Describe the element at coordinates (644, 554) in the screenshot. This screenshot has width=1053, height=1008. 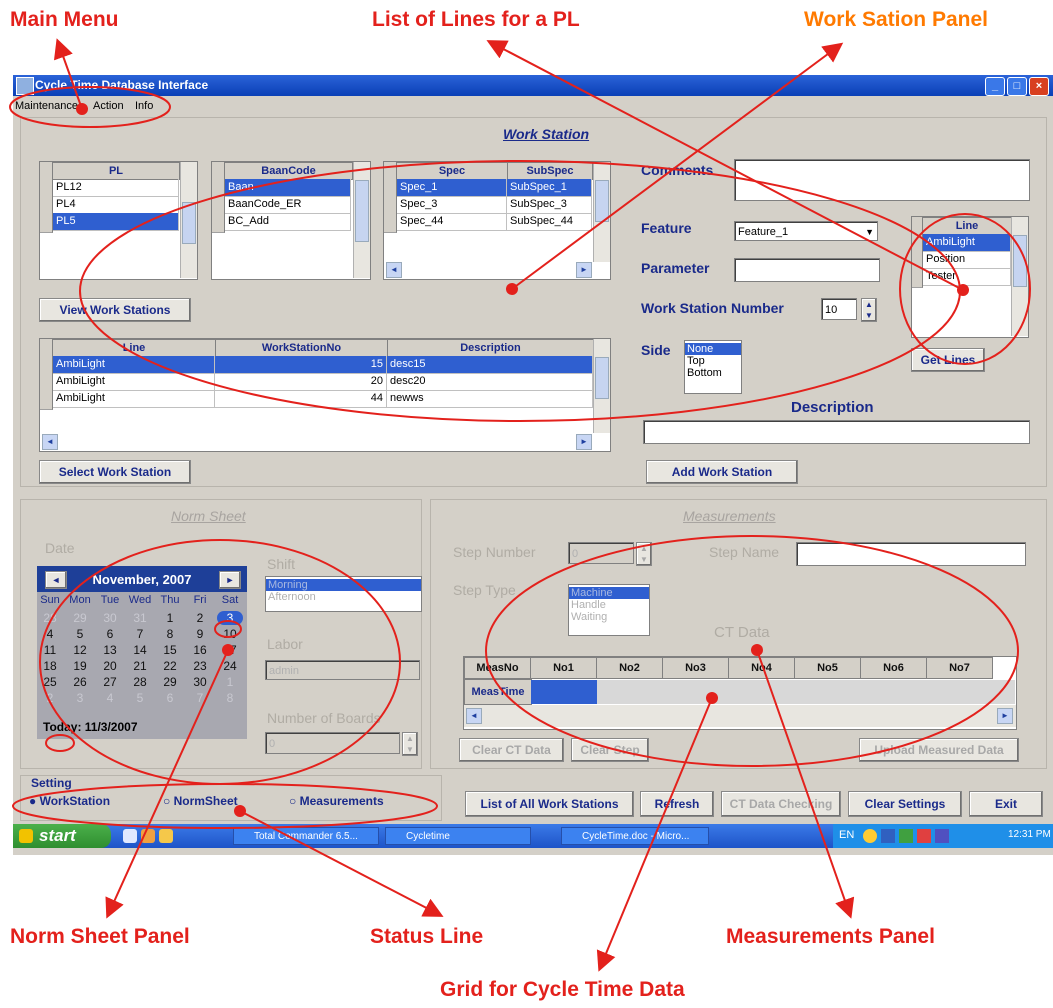
I see `step-number-spinner: ▲ ▼` at that location.